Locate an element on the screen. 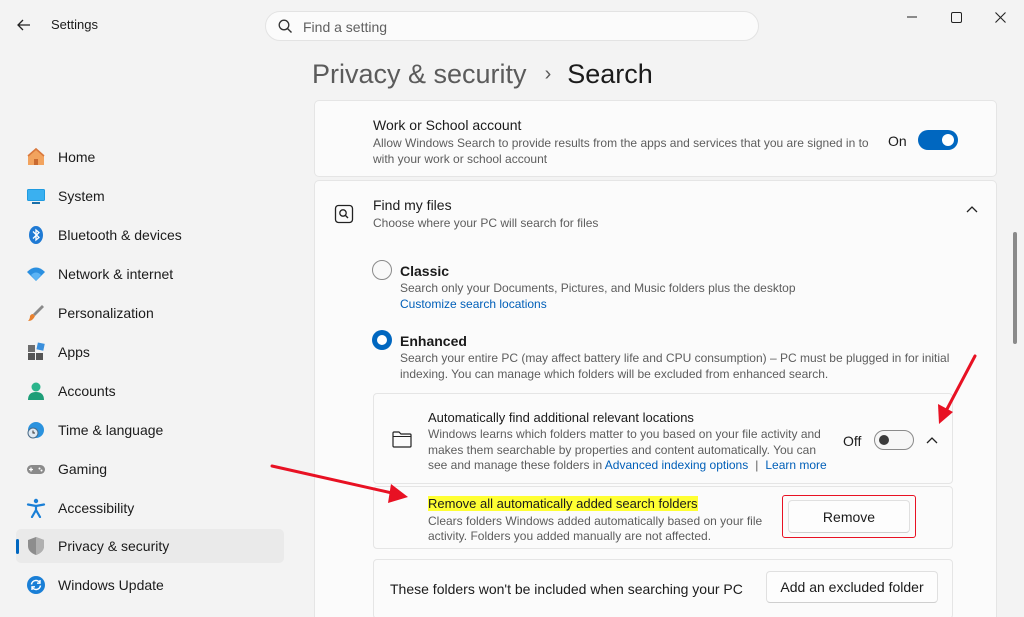 This screenshot has height=617, width=1024. annotation-arrow-right is located at coordinates (957, 389).